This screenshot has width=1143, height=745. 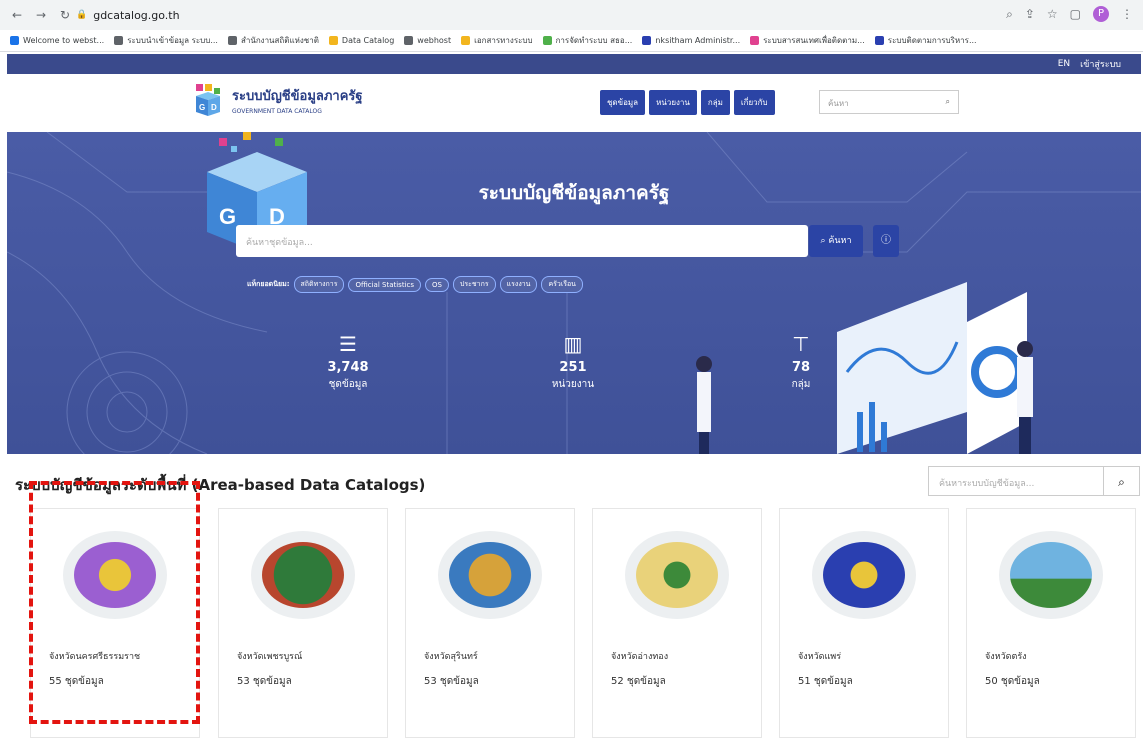 What do you see at coordinates (297, 96) in the screenshot?
I see `logo-title: ระบบบัญชีข้อมูลภาครัฐ` at bounding box center [297, 96].